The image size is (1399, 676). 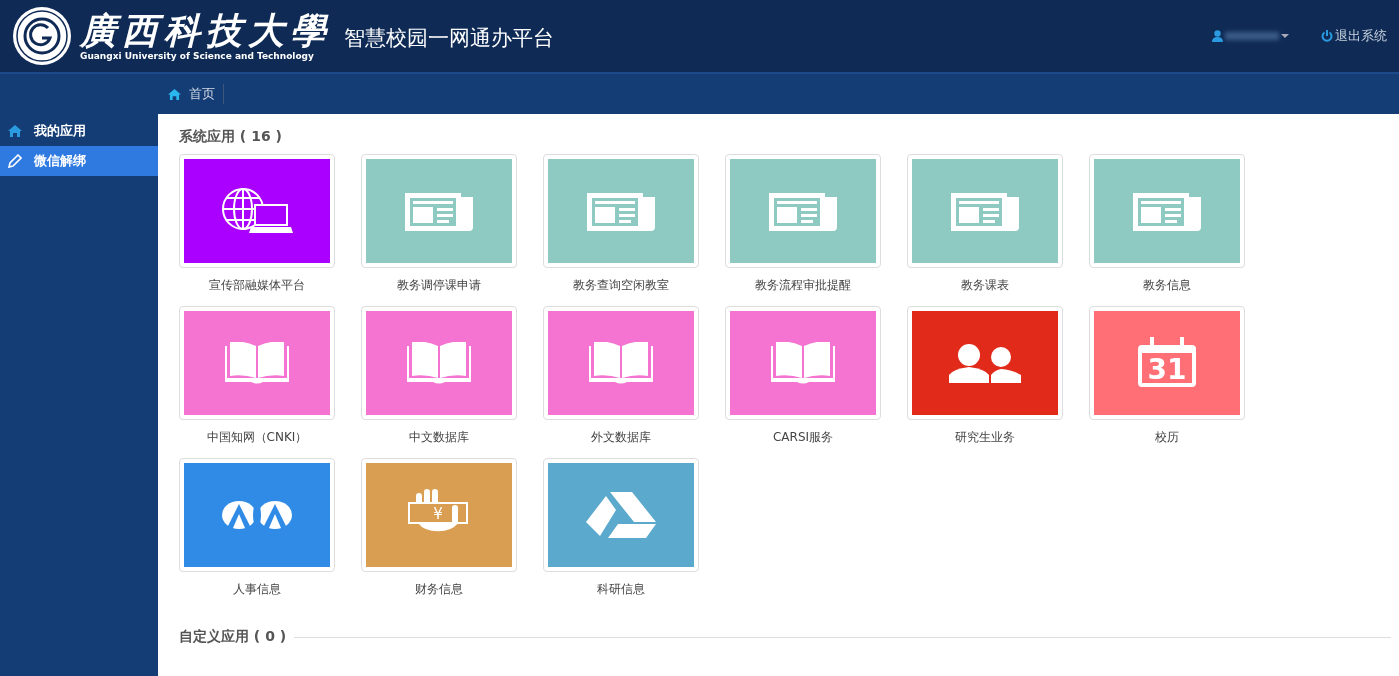 I want to click on triangle-logo-icon, so click(x=621, y=515).